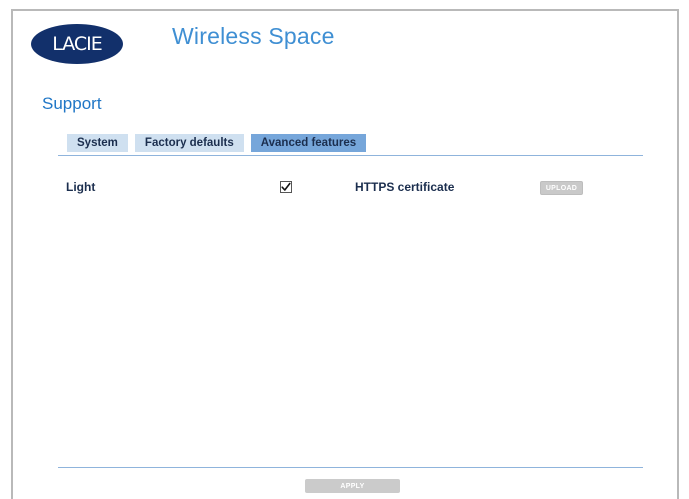 Image resolution: width=689 pixels, height=499 pixels. I want to click on apply-button: APPLY, so click(352, 486).